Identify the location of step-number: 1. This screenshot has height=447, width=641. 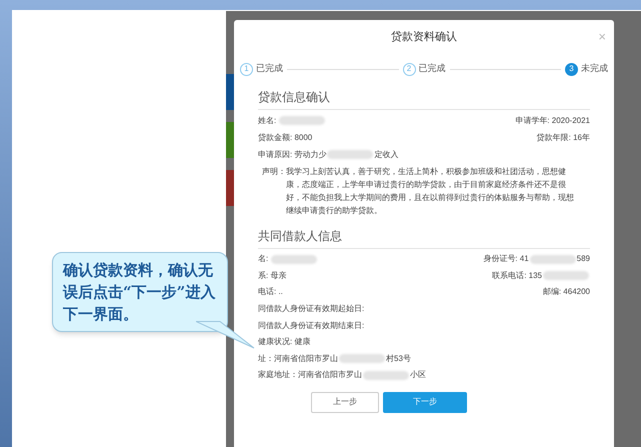
(246, 69).